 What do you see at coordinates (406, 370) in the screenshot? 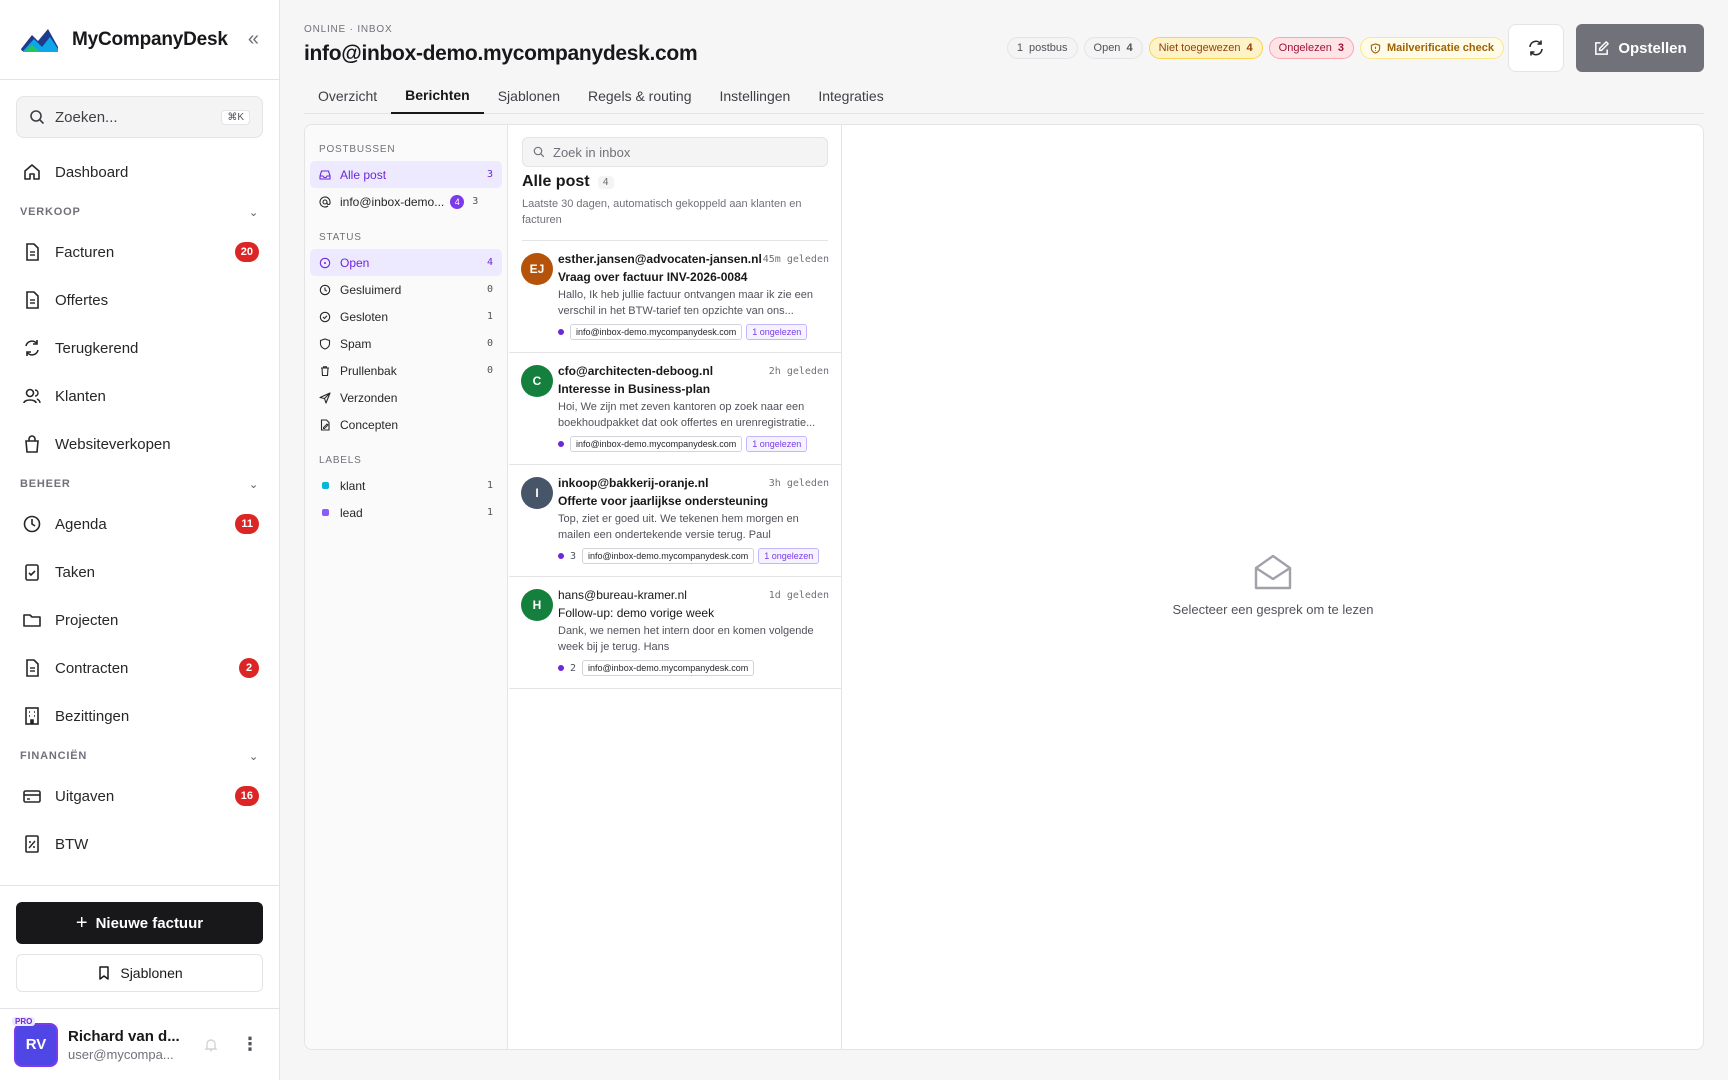
I see `status-trash: Prullenbak 0` at bounding box center [406, 370].